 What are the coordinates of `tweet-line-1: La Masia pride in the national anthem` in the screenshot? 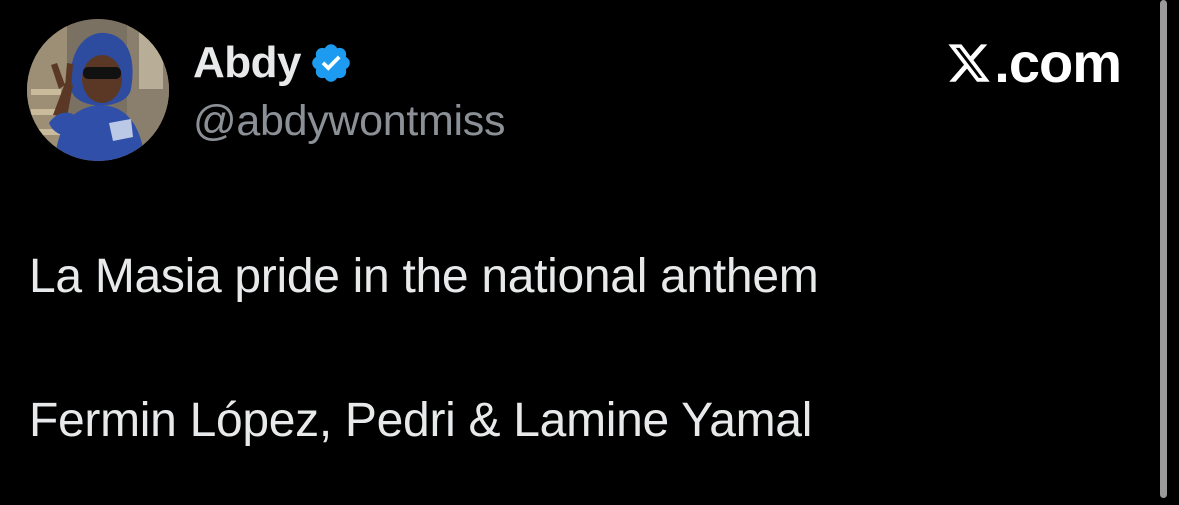 It's located at (424, 276).